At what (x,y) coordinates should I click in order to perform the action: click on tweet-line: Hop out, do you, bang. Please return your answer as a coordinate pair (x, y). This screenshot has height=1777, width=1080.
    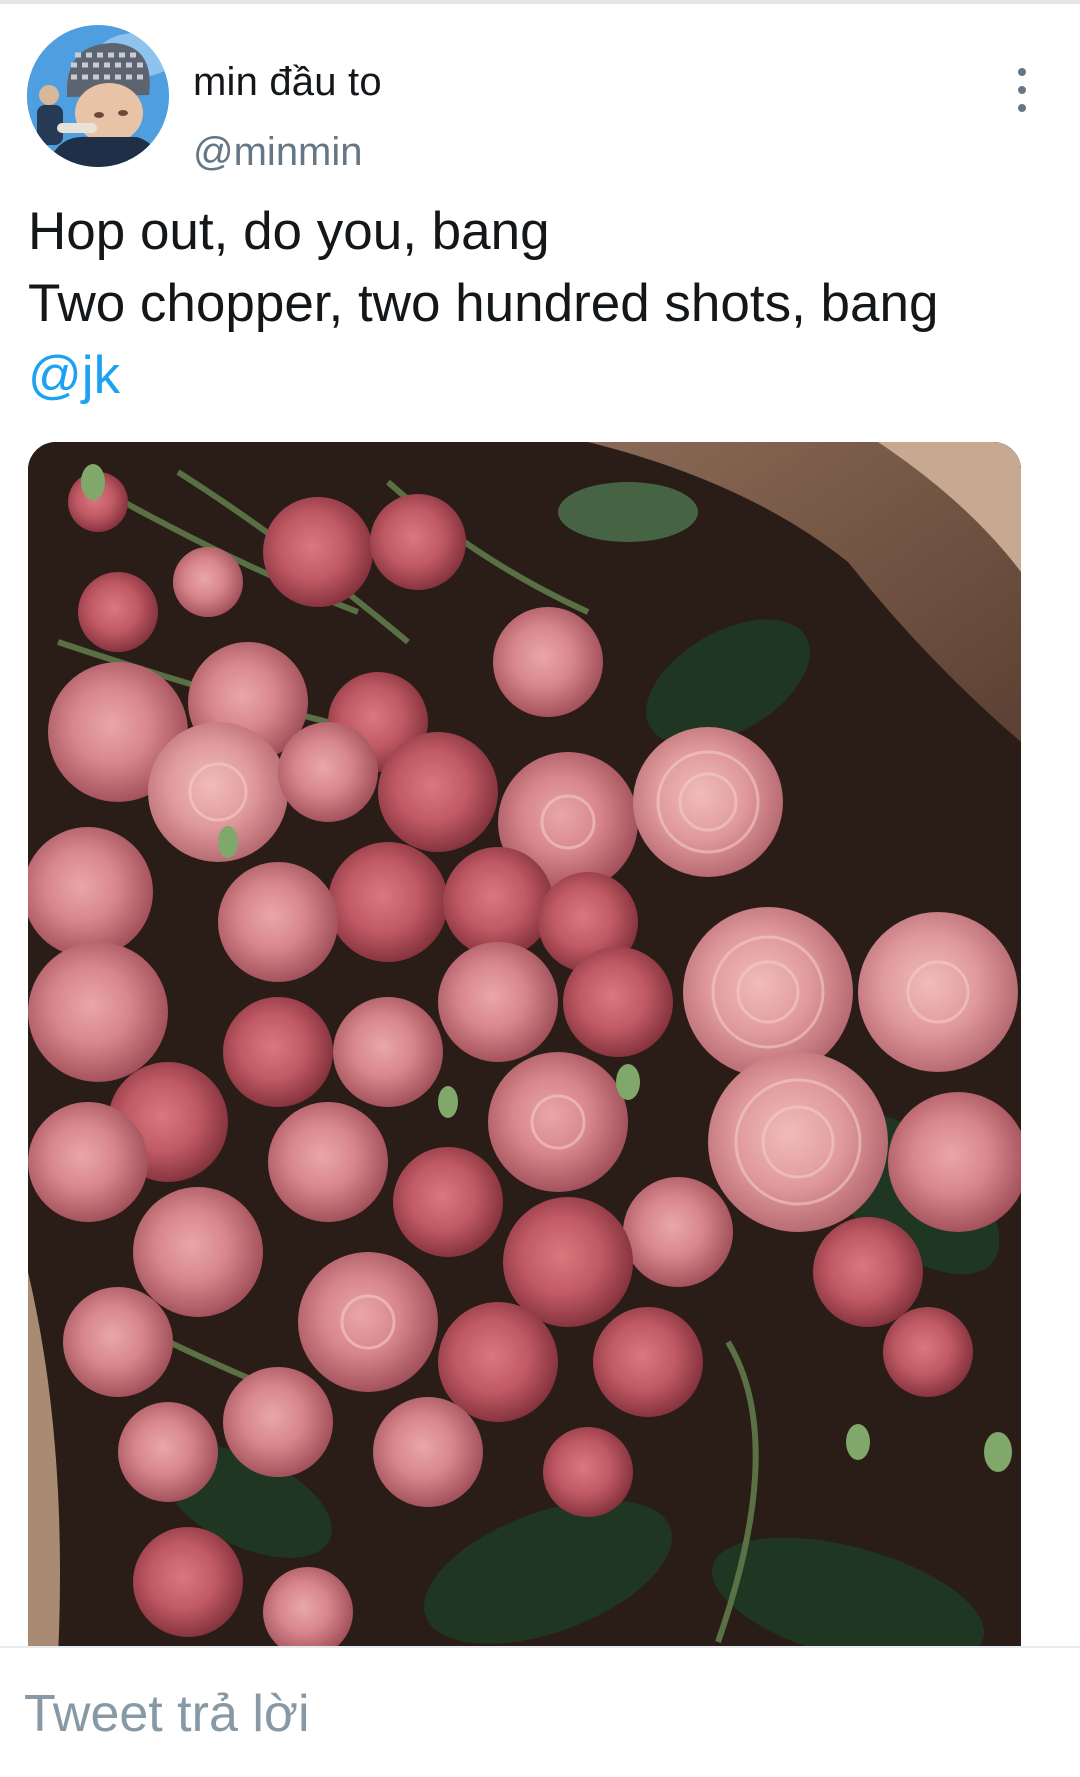
    Looking at the image, I should click on (289, 231).